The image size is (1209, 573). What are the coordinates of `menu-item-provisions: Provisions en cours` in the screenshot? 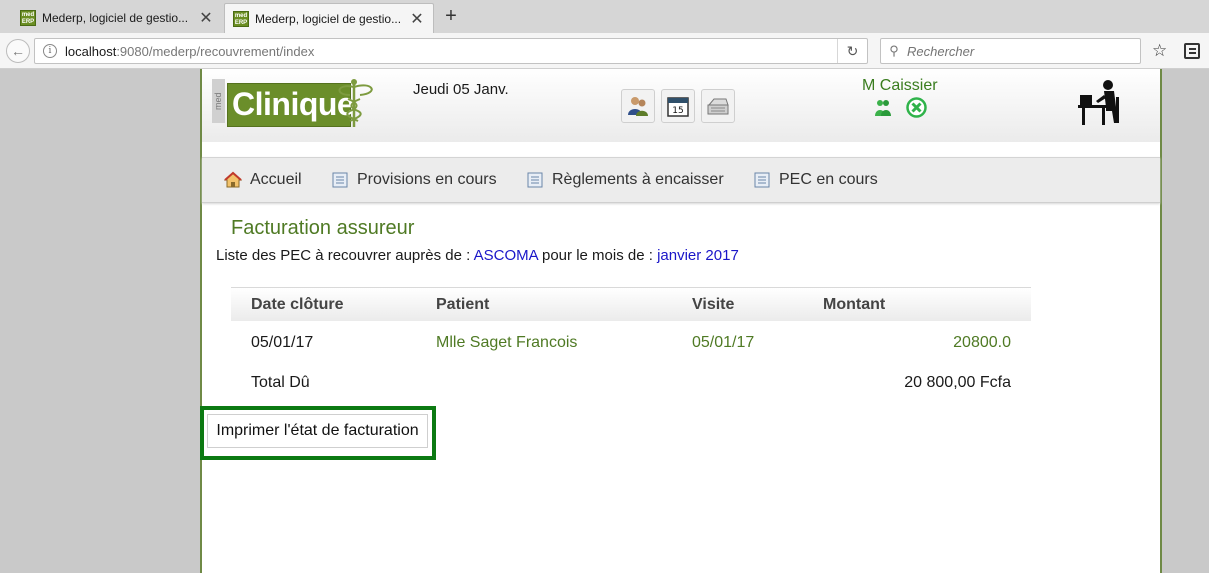 It's located at (414, 180).